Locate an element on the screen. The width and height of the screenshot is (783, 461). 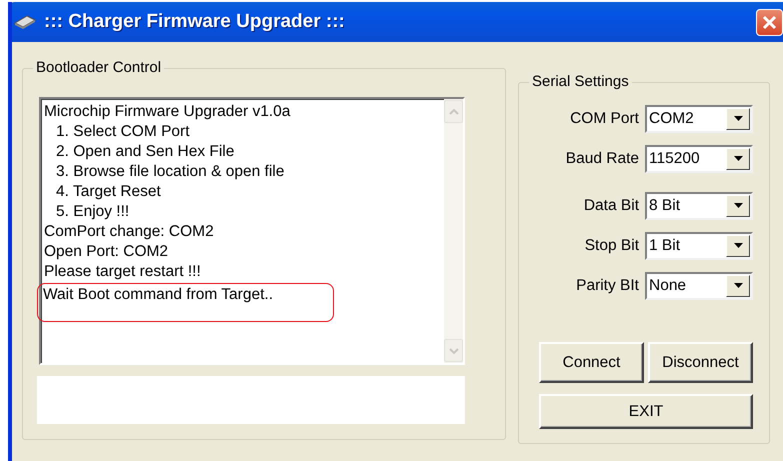
log-line: Open Port: COM2 is located at coordinates (106, 252).